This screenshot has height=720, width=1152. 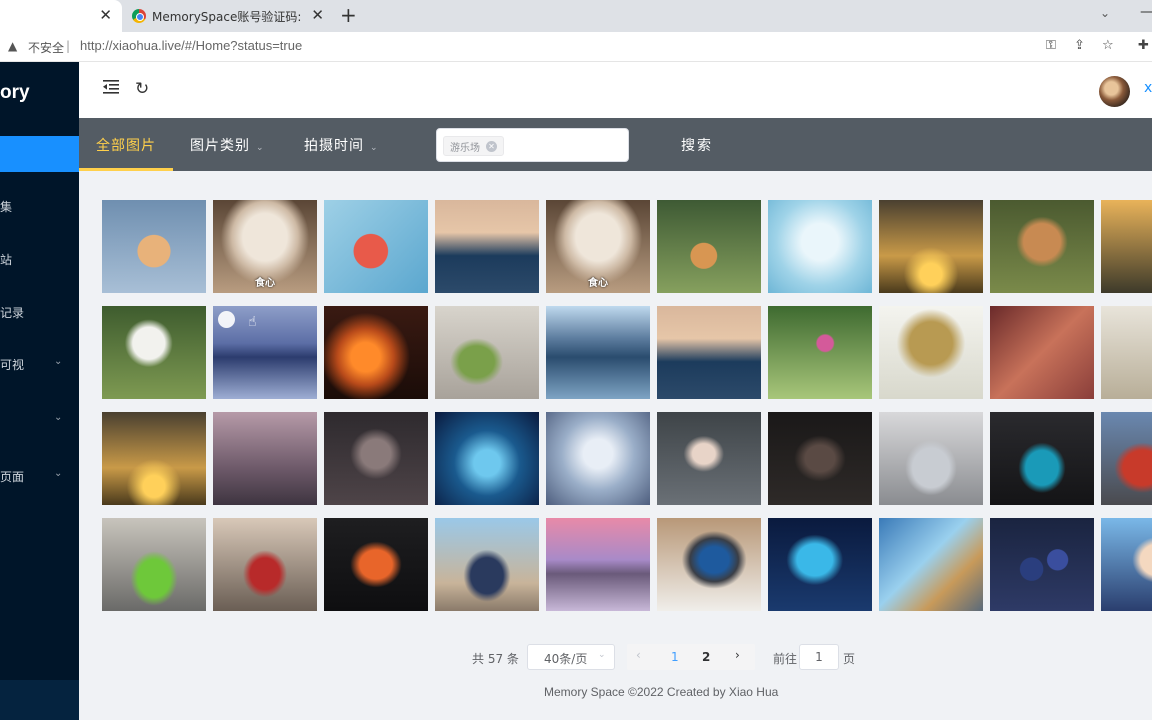 I want to click on star-icon: ☆, so click(x=1108, y=45).